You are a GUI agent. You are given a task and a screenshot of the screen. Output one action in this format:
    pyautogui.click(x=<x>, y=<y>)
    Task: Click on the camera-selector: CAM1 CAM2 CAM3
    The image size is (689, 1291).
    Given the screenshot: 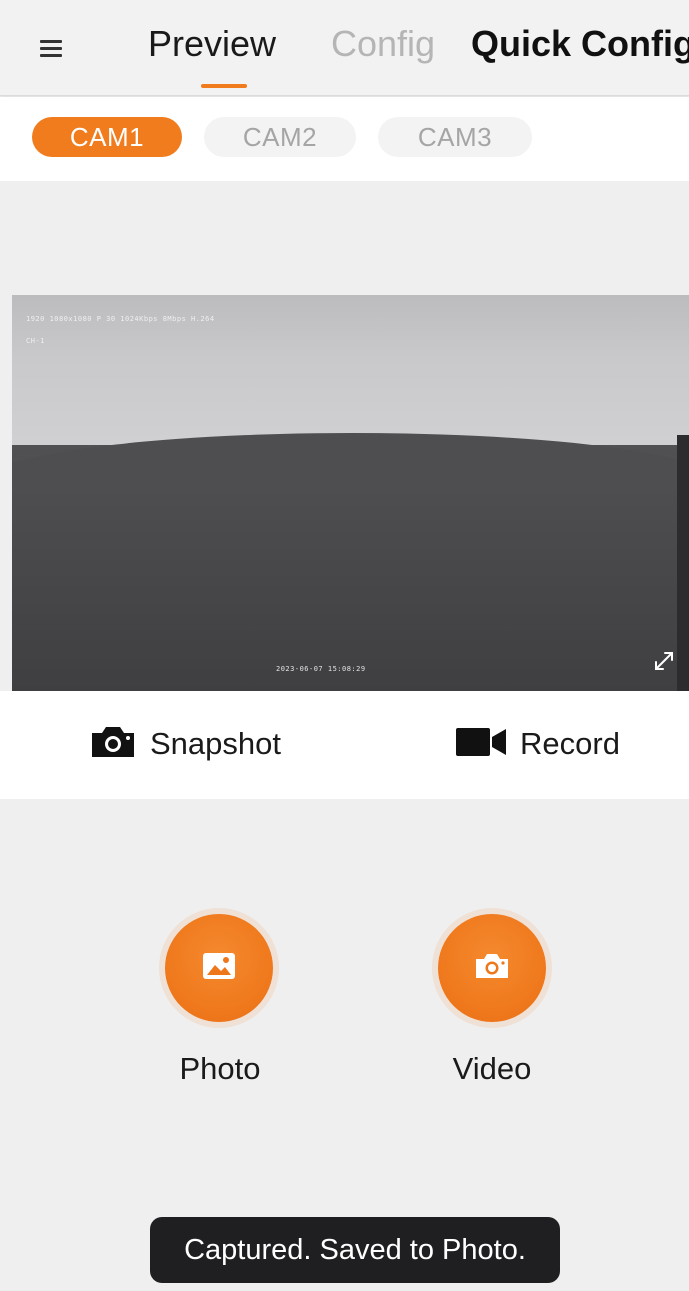 What is the action you would take?
    pyautogui.click(x=344, y=139)
    